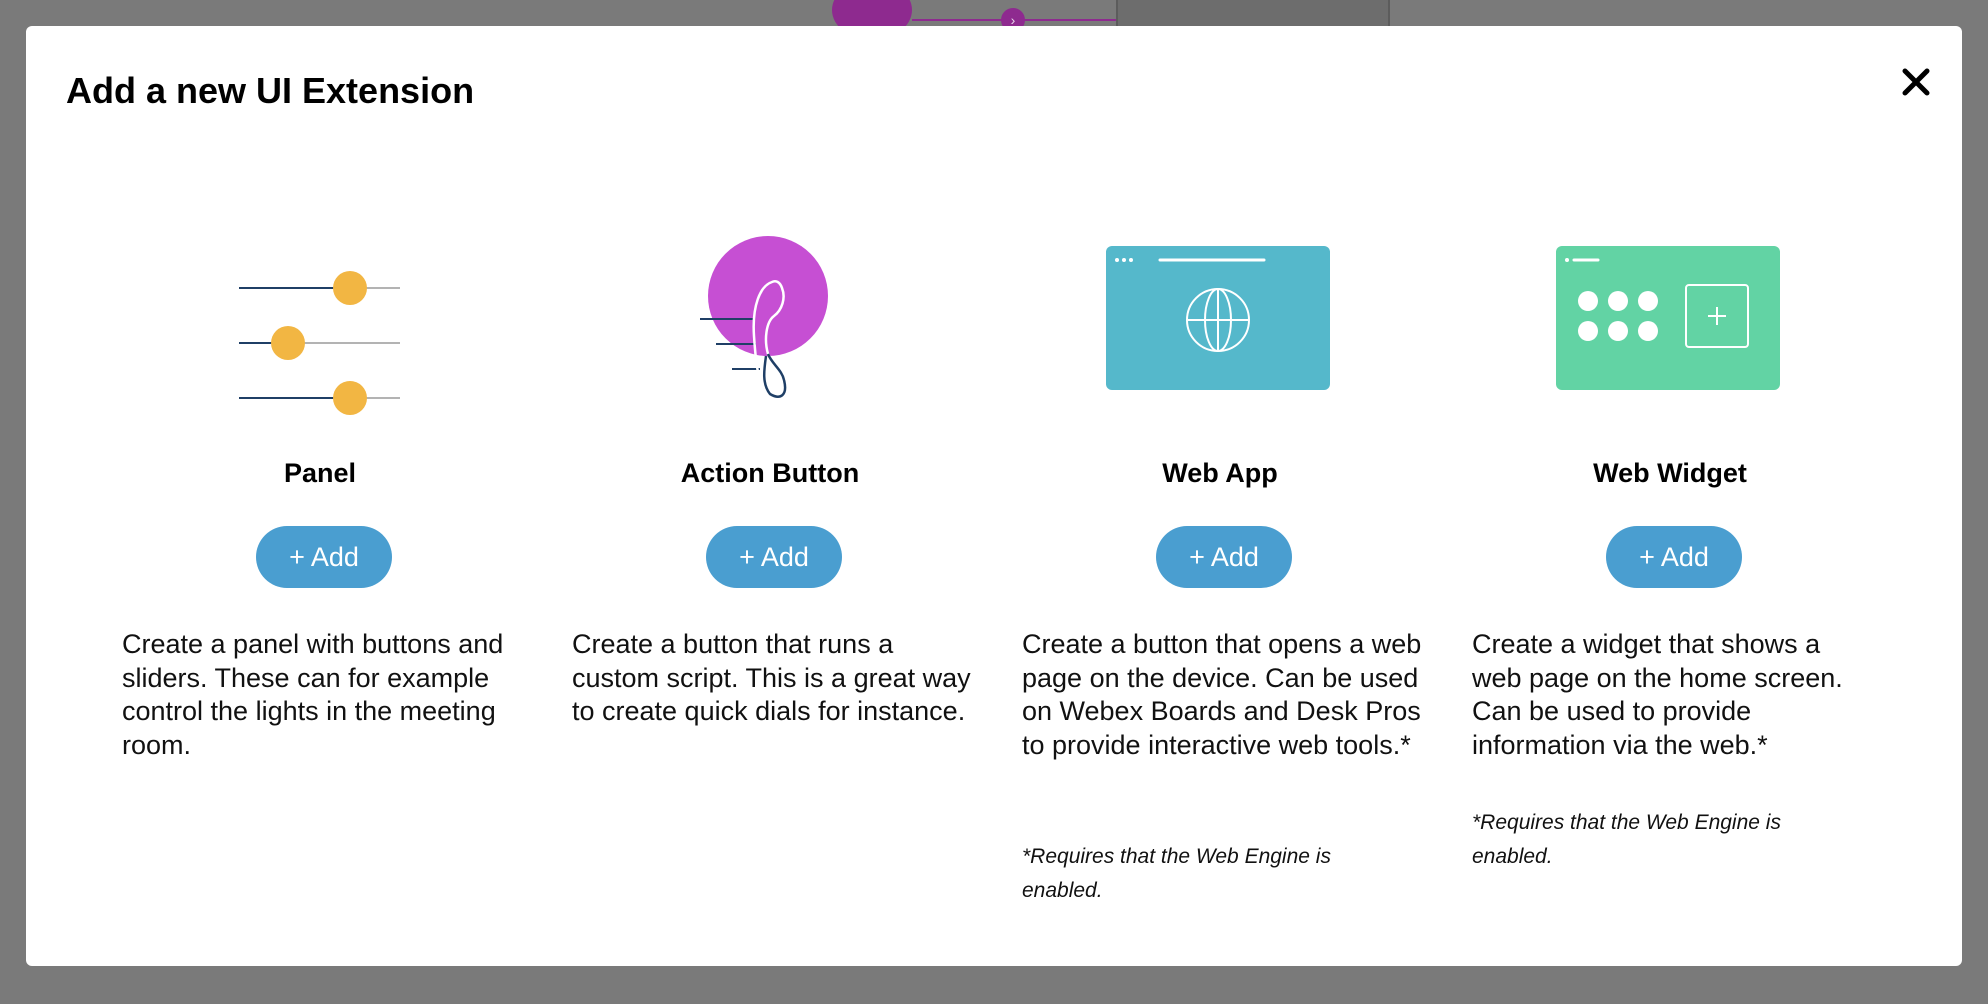 The height and width of the screenshot is (1004, 1988). I want to click on web-widget-illustration, so click(1670, 336).